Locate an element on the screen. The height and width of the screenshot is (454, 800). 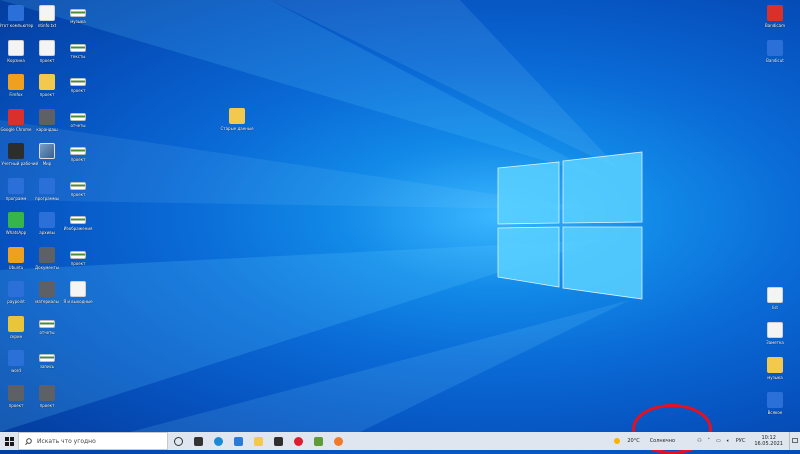
clock-date: 16.05.2021 is located at coordinates (768, 444).